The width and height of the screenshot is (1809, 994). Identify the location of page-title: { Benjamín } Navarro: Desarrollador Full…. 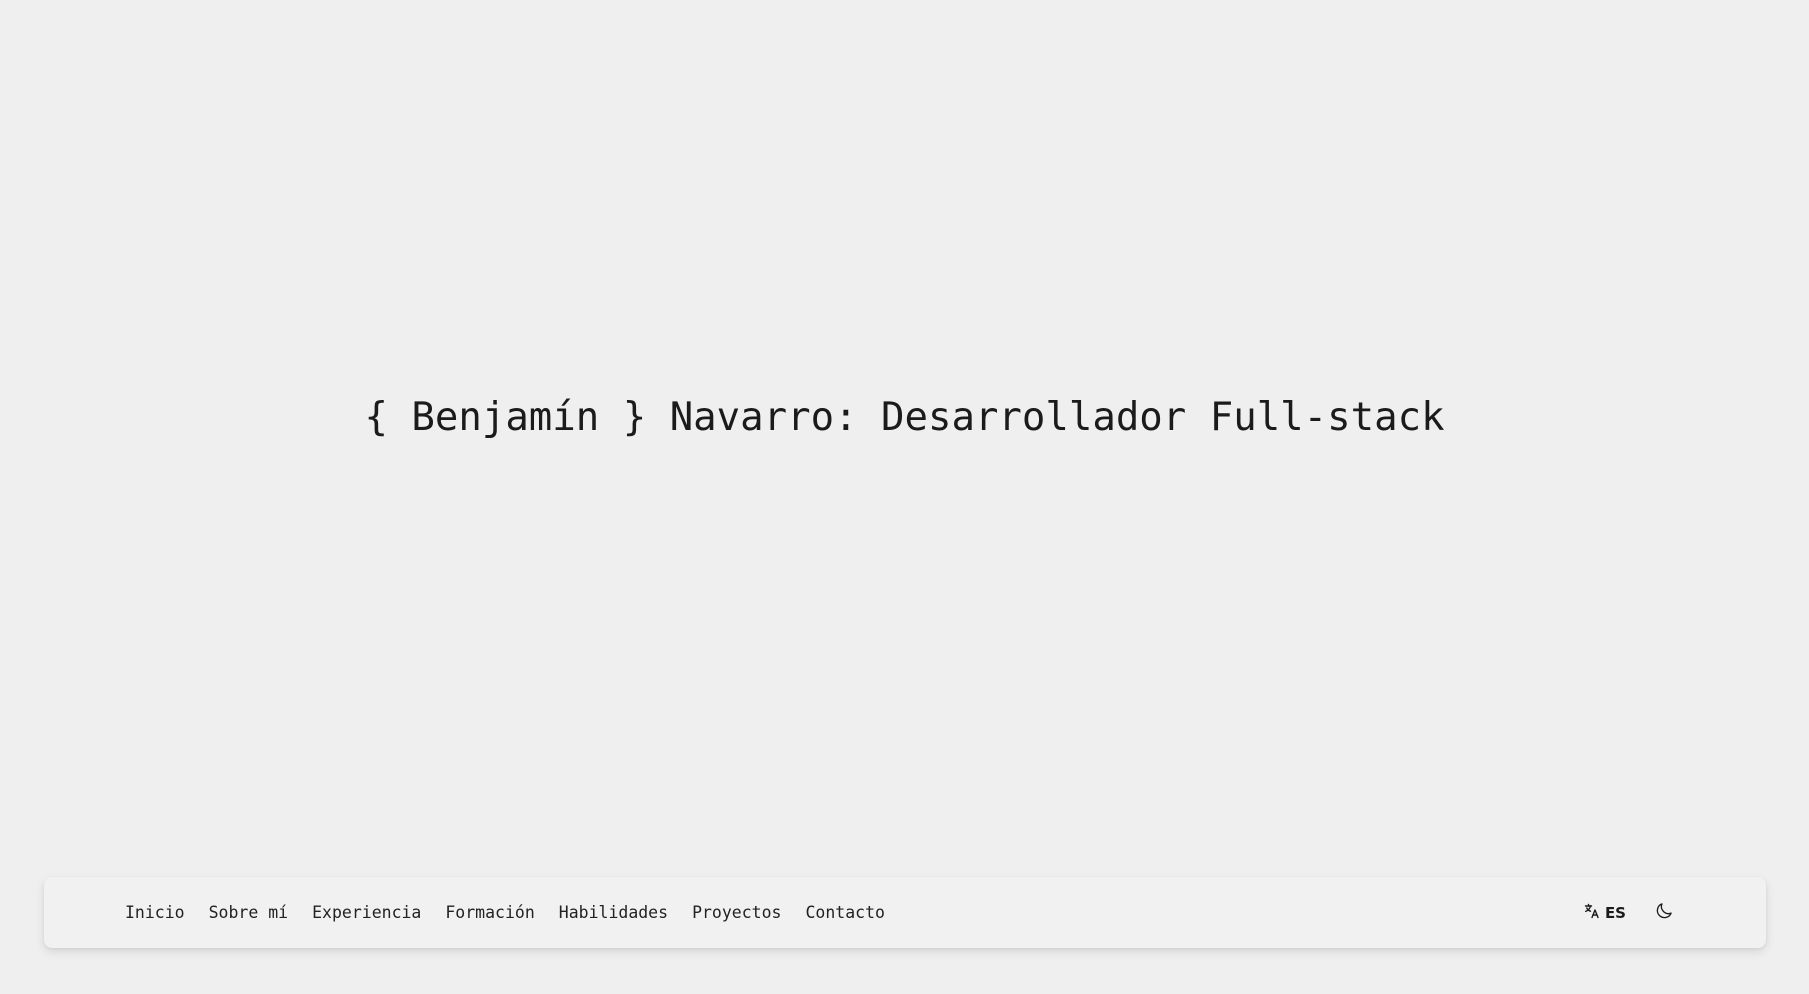
(904, 417).